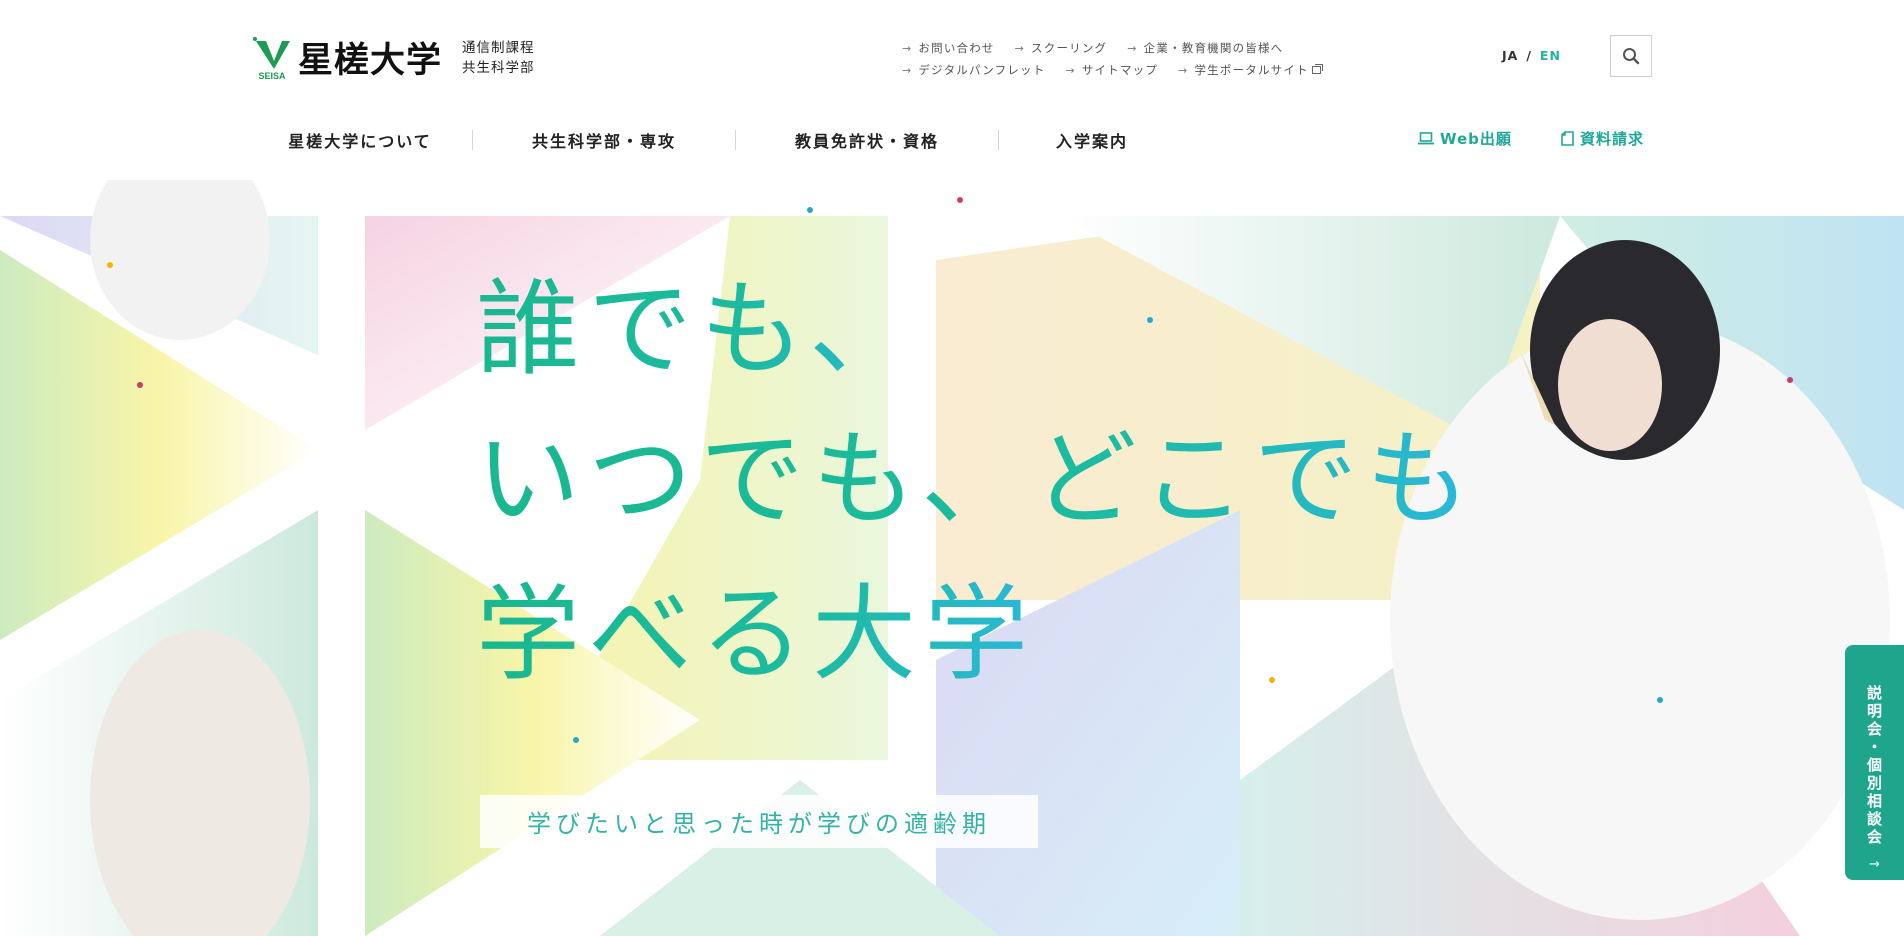 The image size is (1904, 936). I want to click on nav-item-license: 教員免許状・資格, so click(867, 140).